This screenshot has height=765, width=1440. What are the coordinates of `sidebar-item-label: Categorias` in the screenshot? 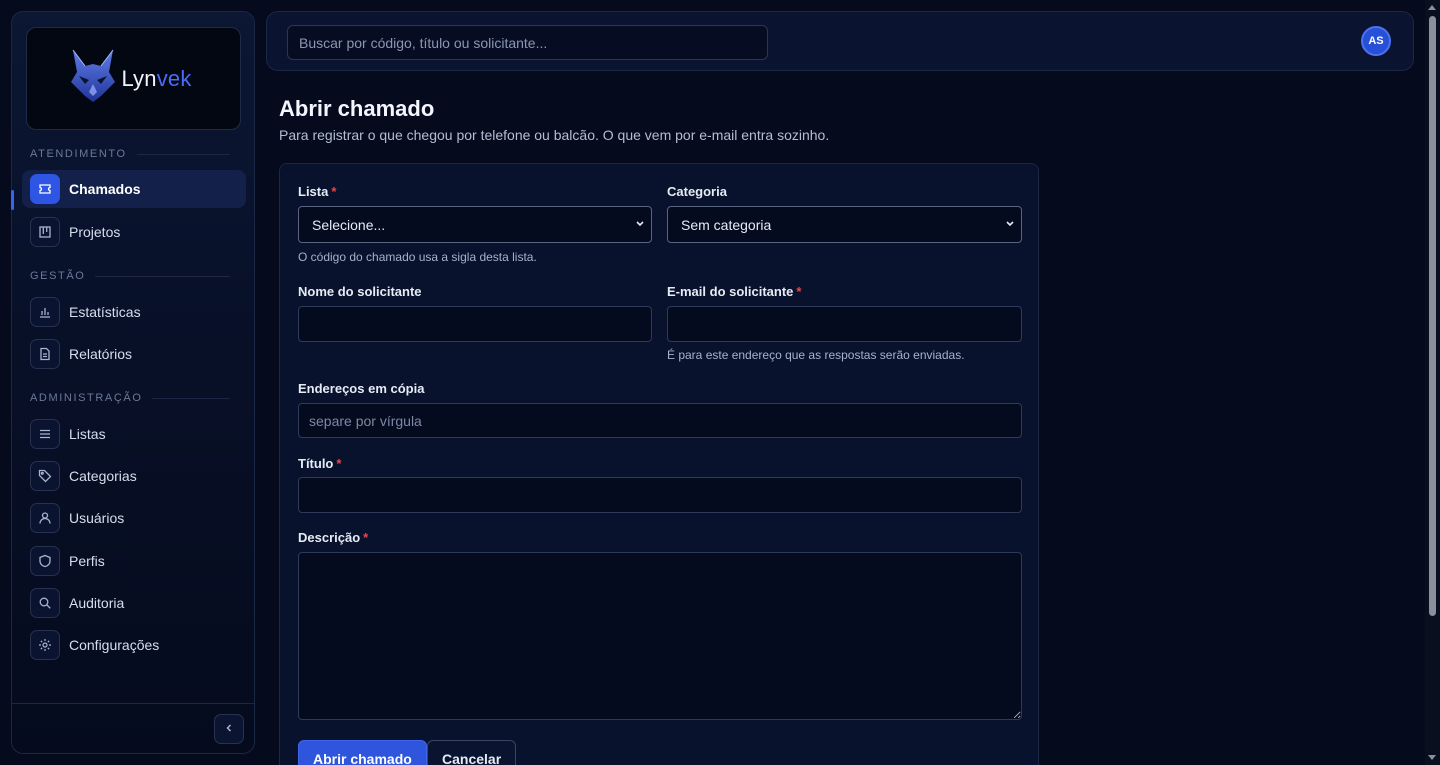 It's located at (103, 476).